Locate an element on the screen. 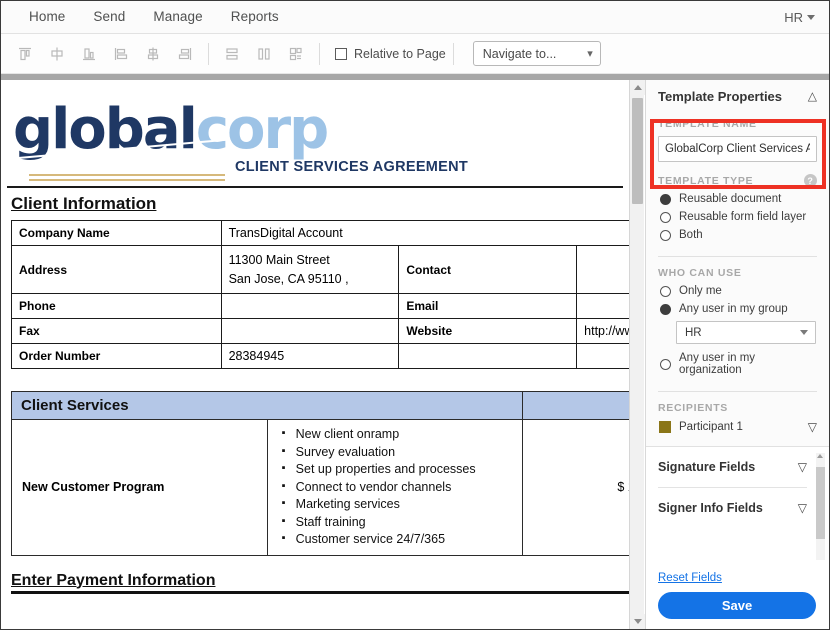 Image resolution: width=830 pixels, height=630 pixels. radio-only-me: Only me is located at coordinates (738, 291).